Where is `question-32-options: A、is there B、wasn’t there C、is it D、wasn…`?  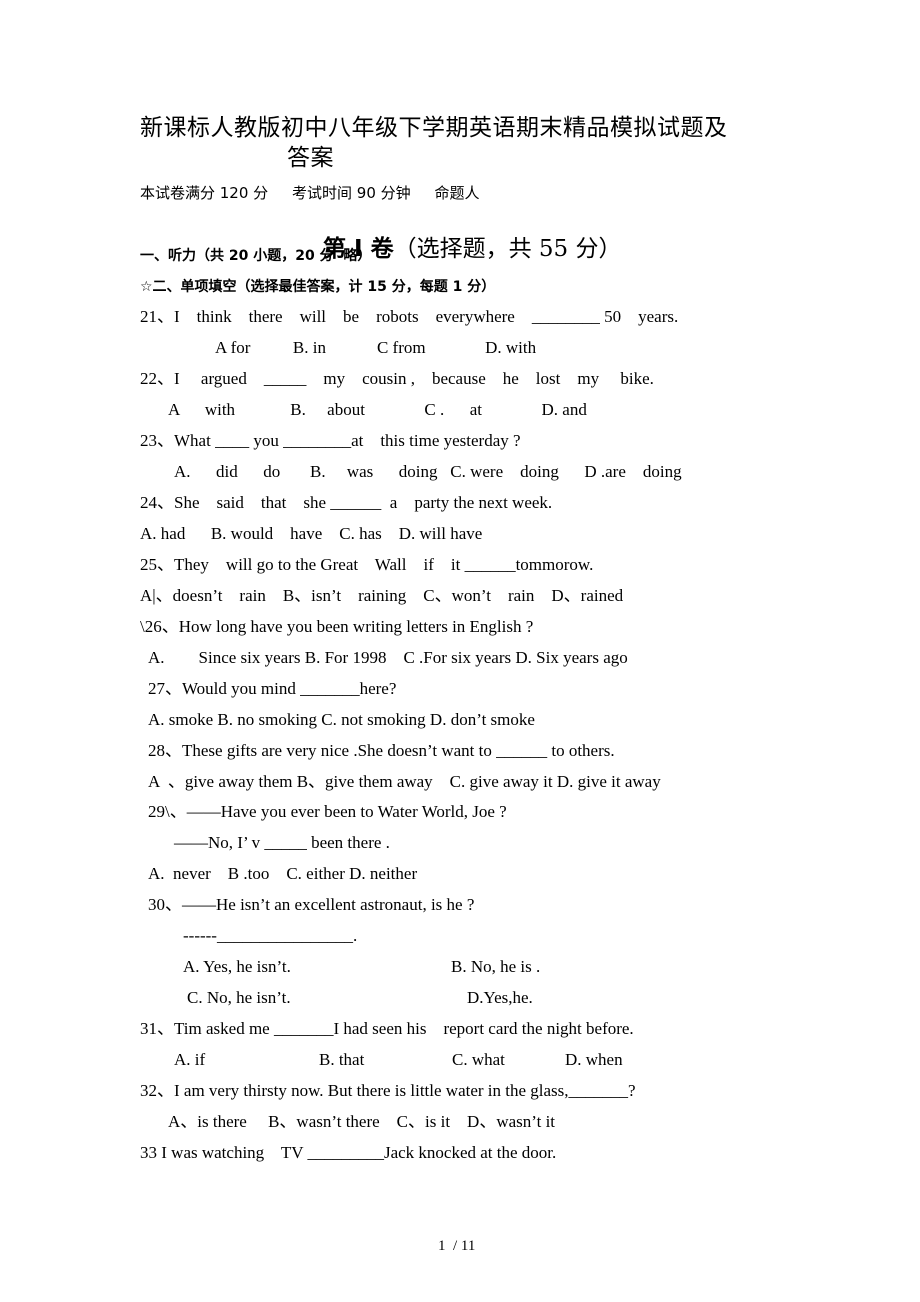
question-32-options: A、is there B、wasn’t there C、is it D、wasn… is located at coordinates (362, 1121).